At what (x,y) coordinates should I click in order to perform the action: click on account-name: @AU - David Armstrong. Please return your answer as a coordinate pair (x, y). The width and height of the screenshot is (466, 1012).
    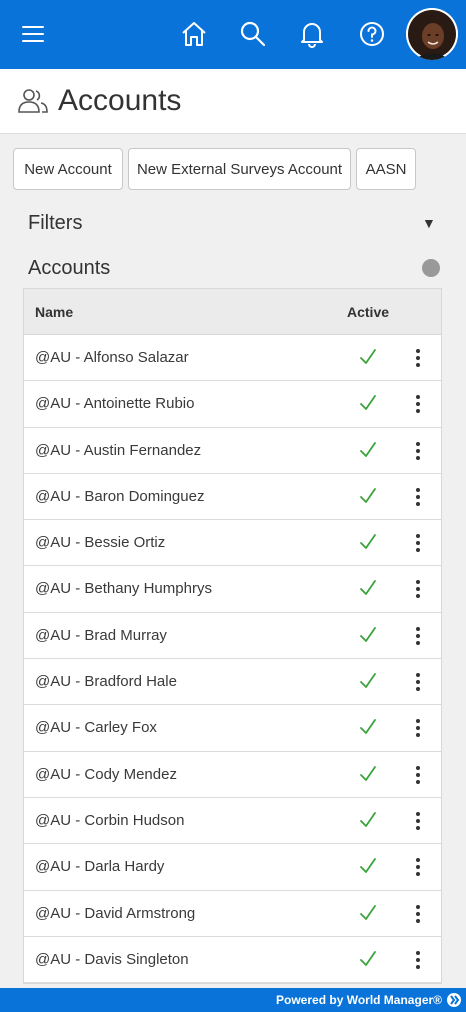
    Looking at the image, I should click on (115, 913).